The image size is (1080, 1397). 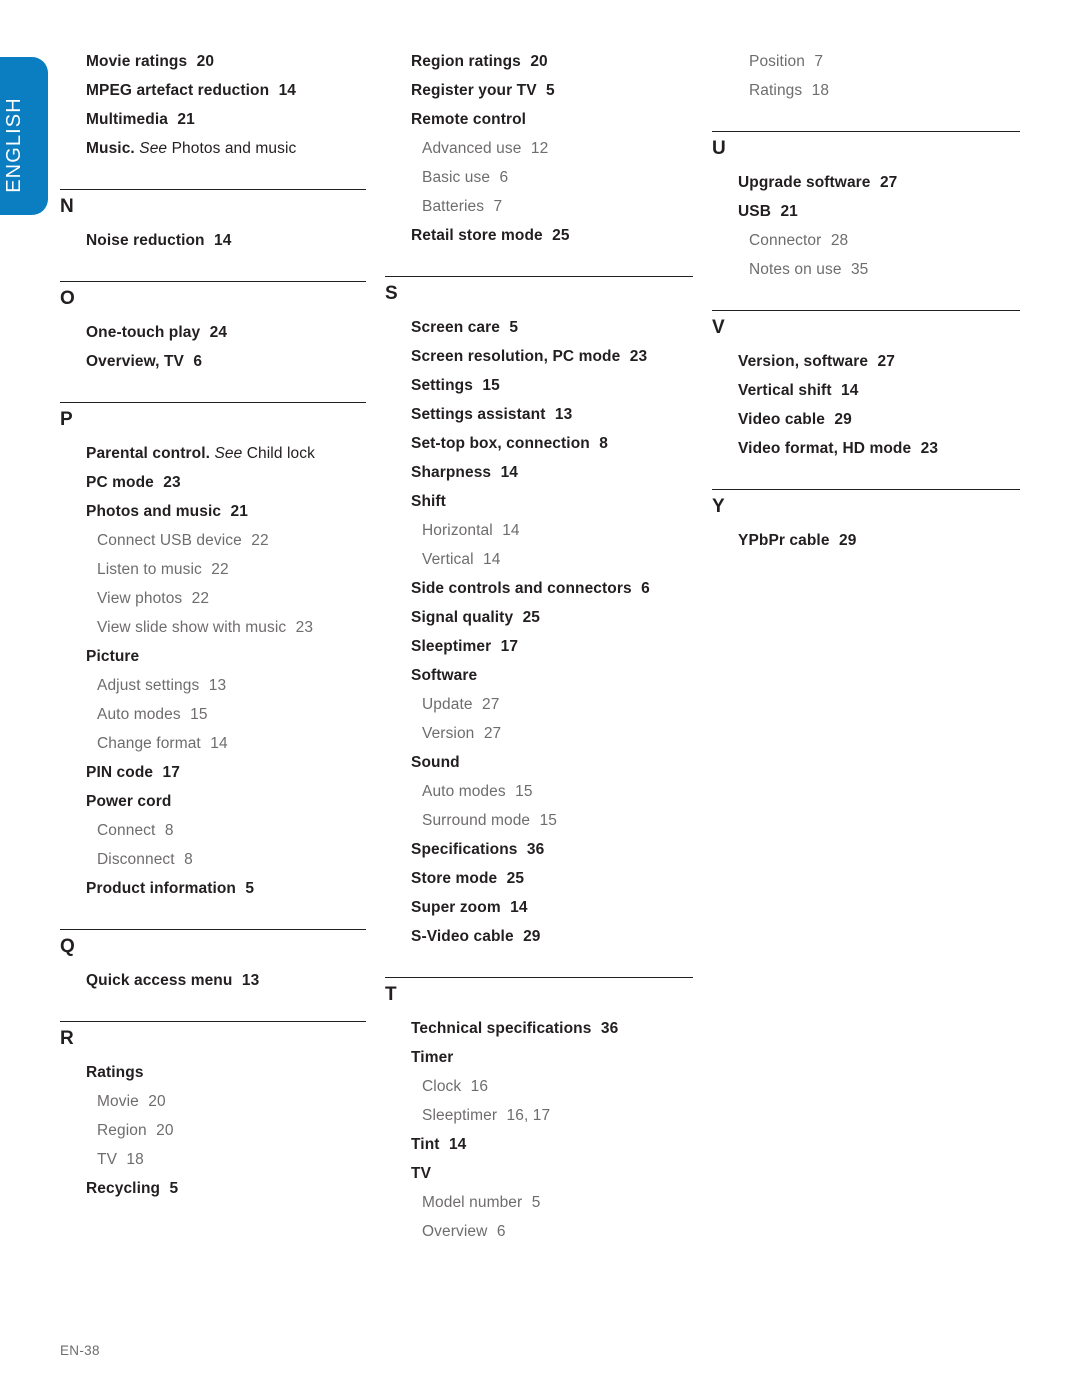 What do you see at coordinates (879, 211) in the screenshot?
I see `index-entry: USB 21` at bounding box center [879, 211].